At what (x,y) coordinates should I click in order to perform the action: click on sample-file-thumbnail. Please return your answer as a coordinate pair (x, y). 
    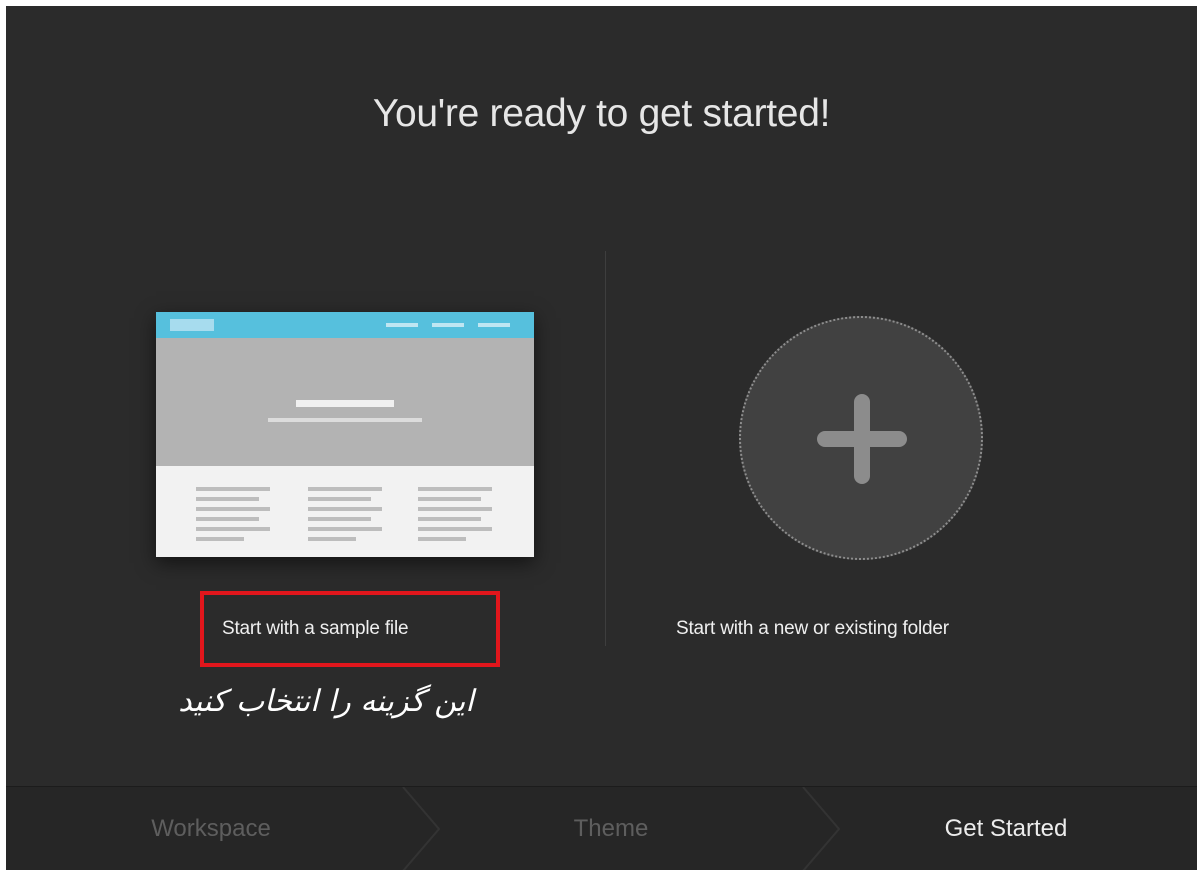
    Looking at the image, I should click on (345, 434).